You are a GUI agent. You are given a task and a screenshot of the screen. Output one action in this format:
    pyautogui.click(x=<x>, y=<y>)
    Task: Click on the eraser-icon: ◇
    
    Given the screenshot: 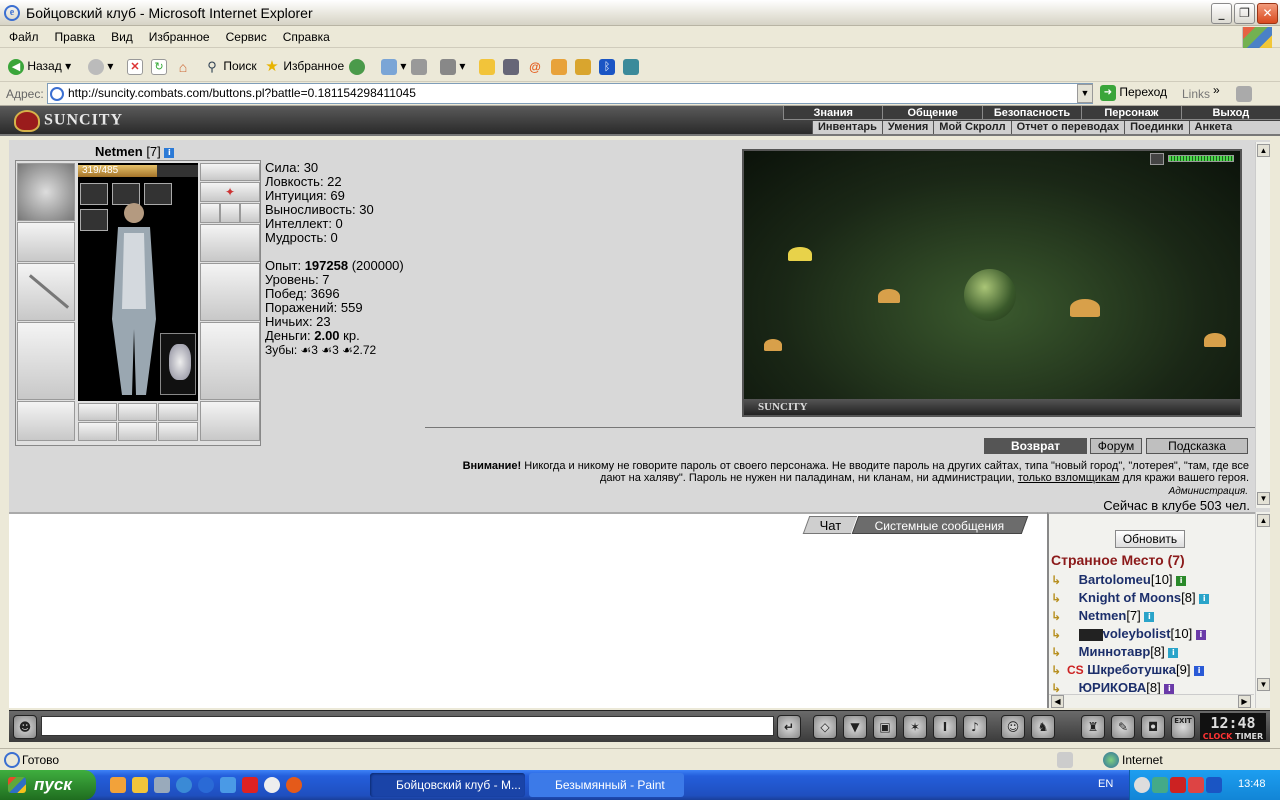 What is the action you would take?
    pyautogui.click(x=825, y=727)
    